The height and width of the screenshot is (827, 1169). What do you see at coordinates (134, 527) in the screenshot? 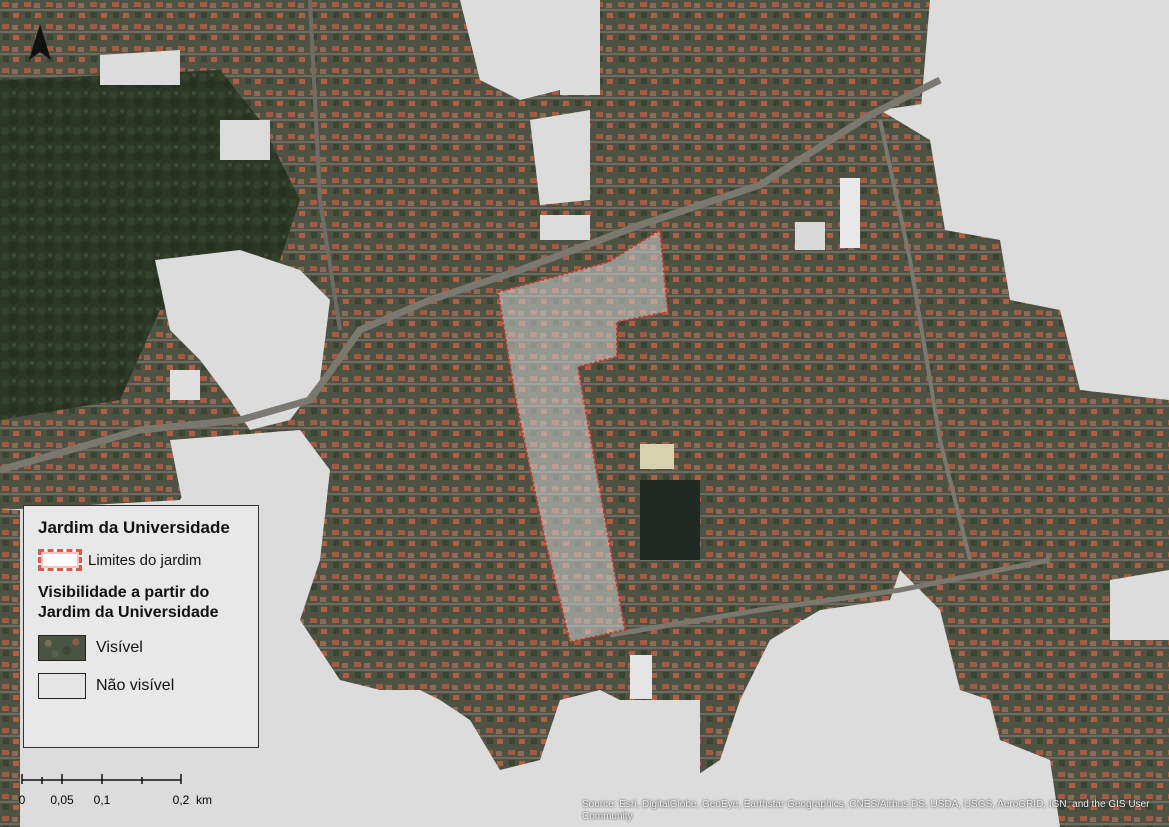
I see `legend-title: Jardim da Universidade` at bounding box center [134, 527].